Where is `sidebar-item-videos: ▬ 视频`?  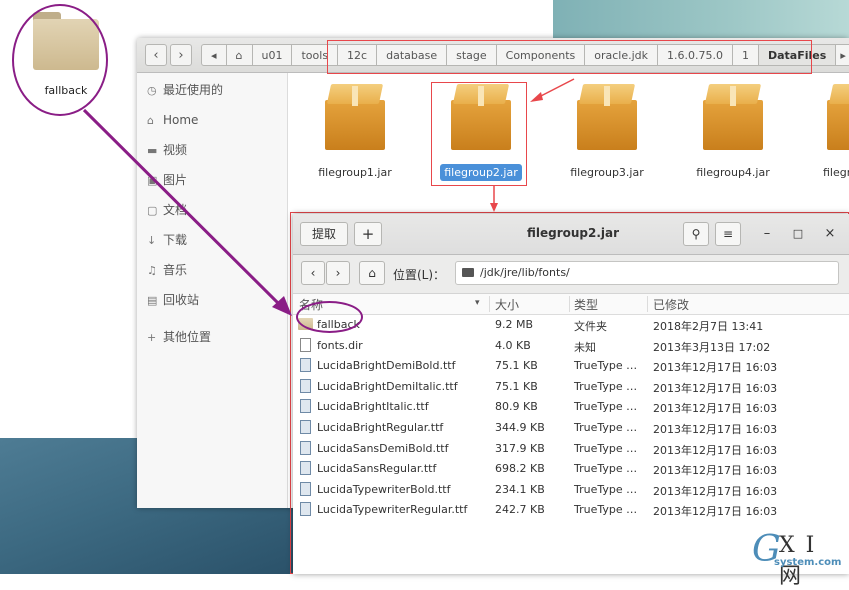 sidebar-item-videos: ▬ 视频 is located at coordinates (167, 150).